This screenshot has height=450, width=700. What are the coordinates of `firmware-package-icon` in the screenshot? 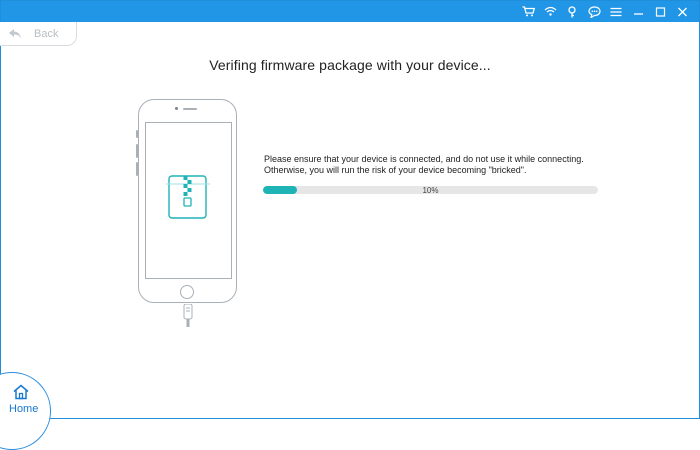 It's located at (188, 197).